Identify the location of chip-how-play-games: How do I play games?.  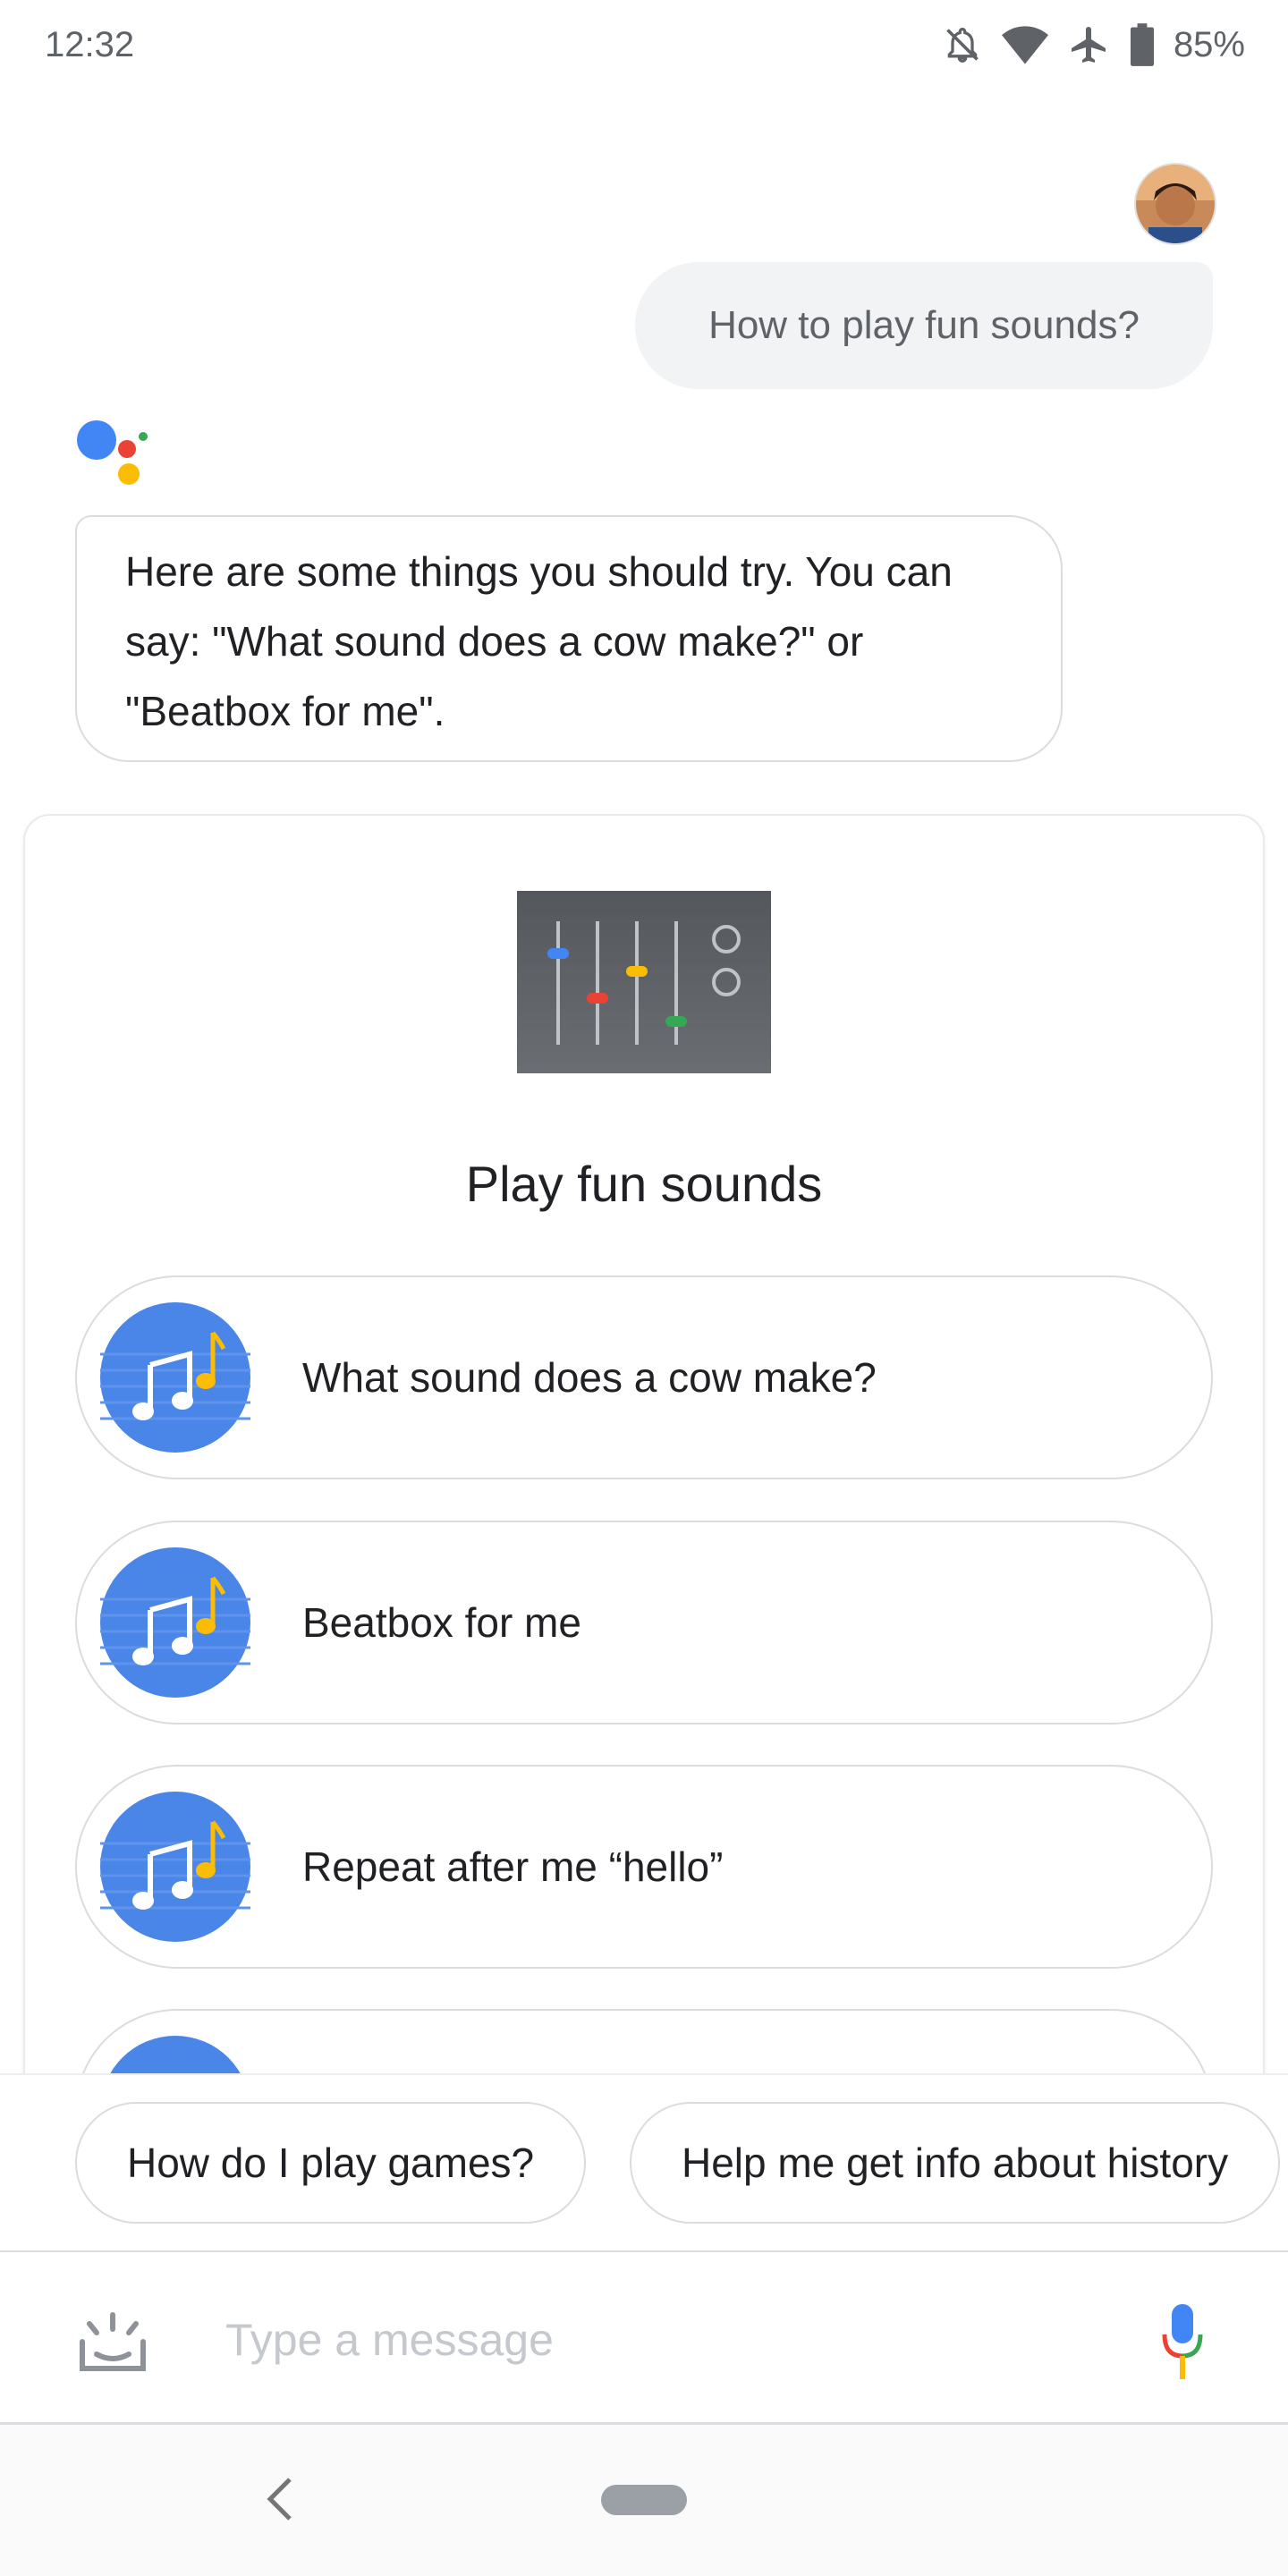
(331, 2163).